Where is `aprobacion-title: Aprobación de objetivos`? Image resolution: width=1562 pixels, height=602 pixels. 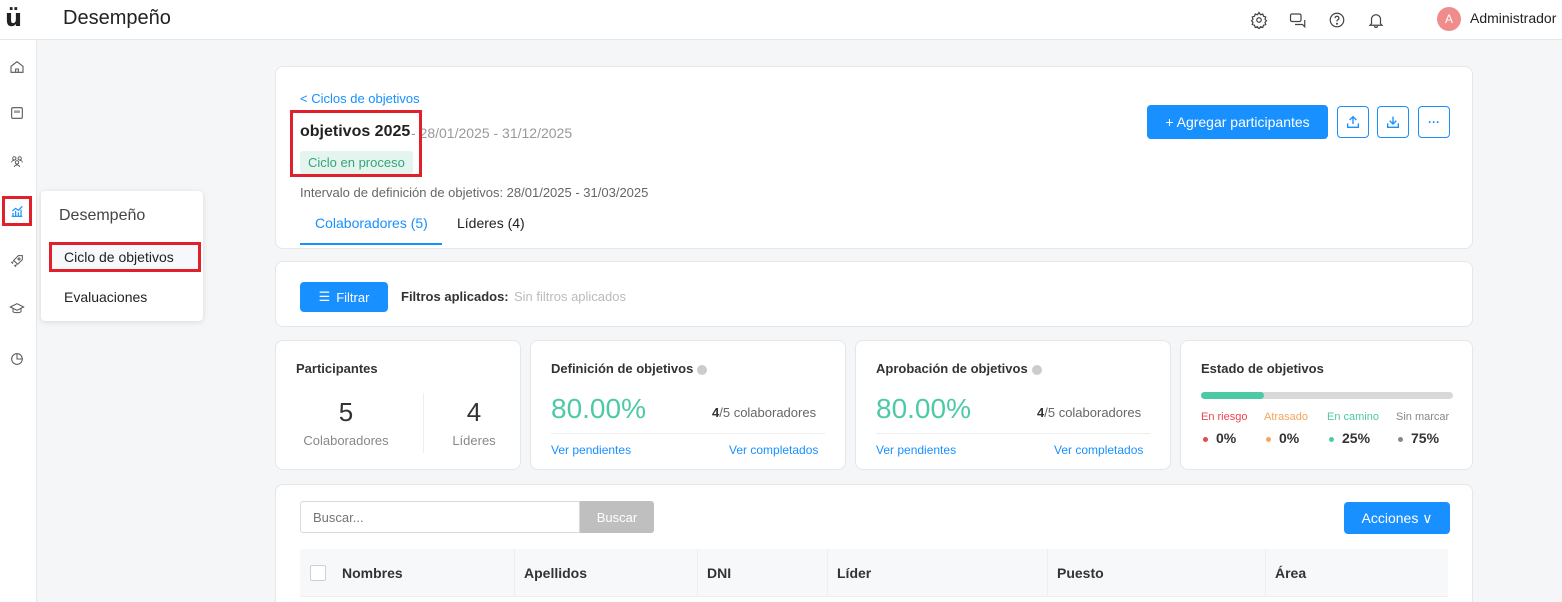
aprobacion-title: Aprobación de objetivos is located at coordinates (959, 368).